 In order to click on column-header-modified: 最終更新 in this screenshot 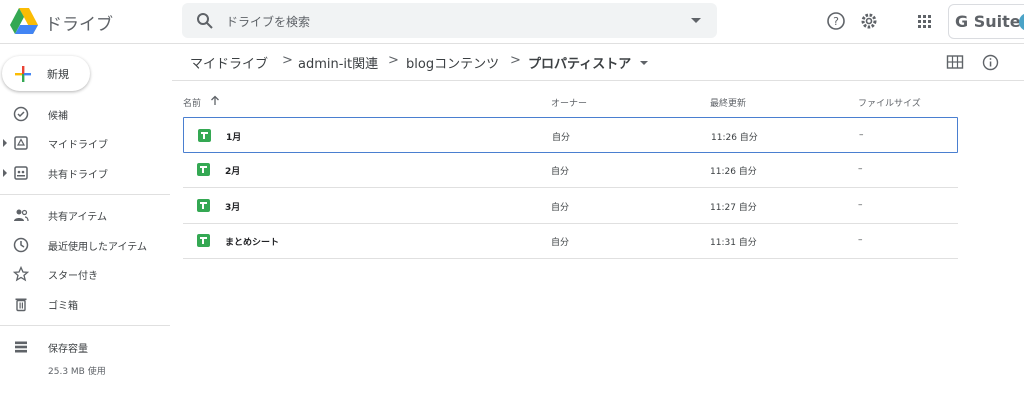, I will do `click(728, 102)`.